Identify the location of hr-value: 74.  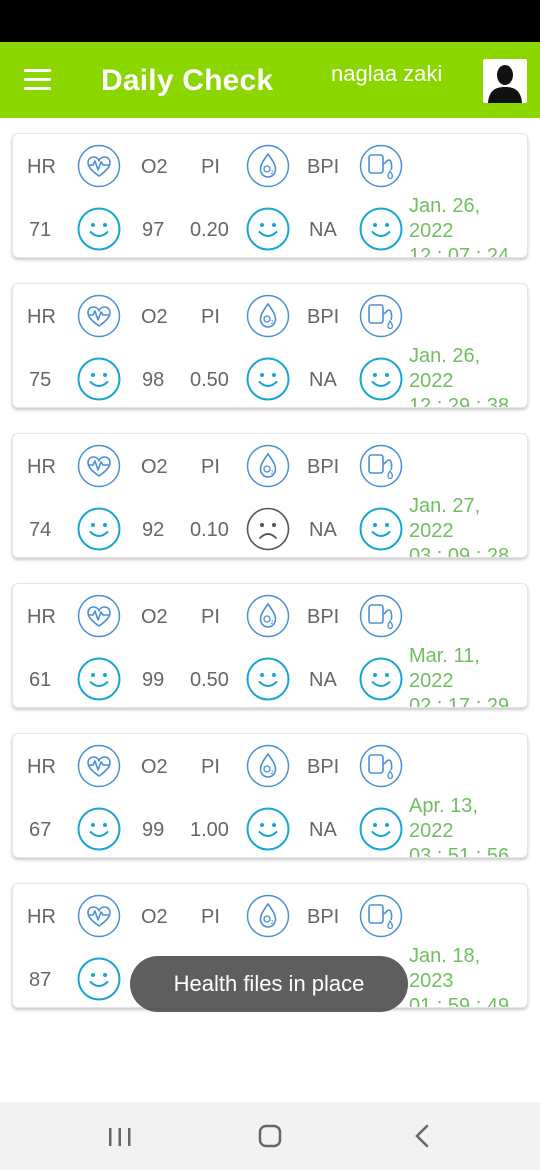
(40, 530).